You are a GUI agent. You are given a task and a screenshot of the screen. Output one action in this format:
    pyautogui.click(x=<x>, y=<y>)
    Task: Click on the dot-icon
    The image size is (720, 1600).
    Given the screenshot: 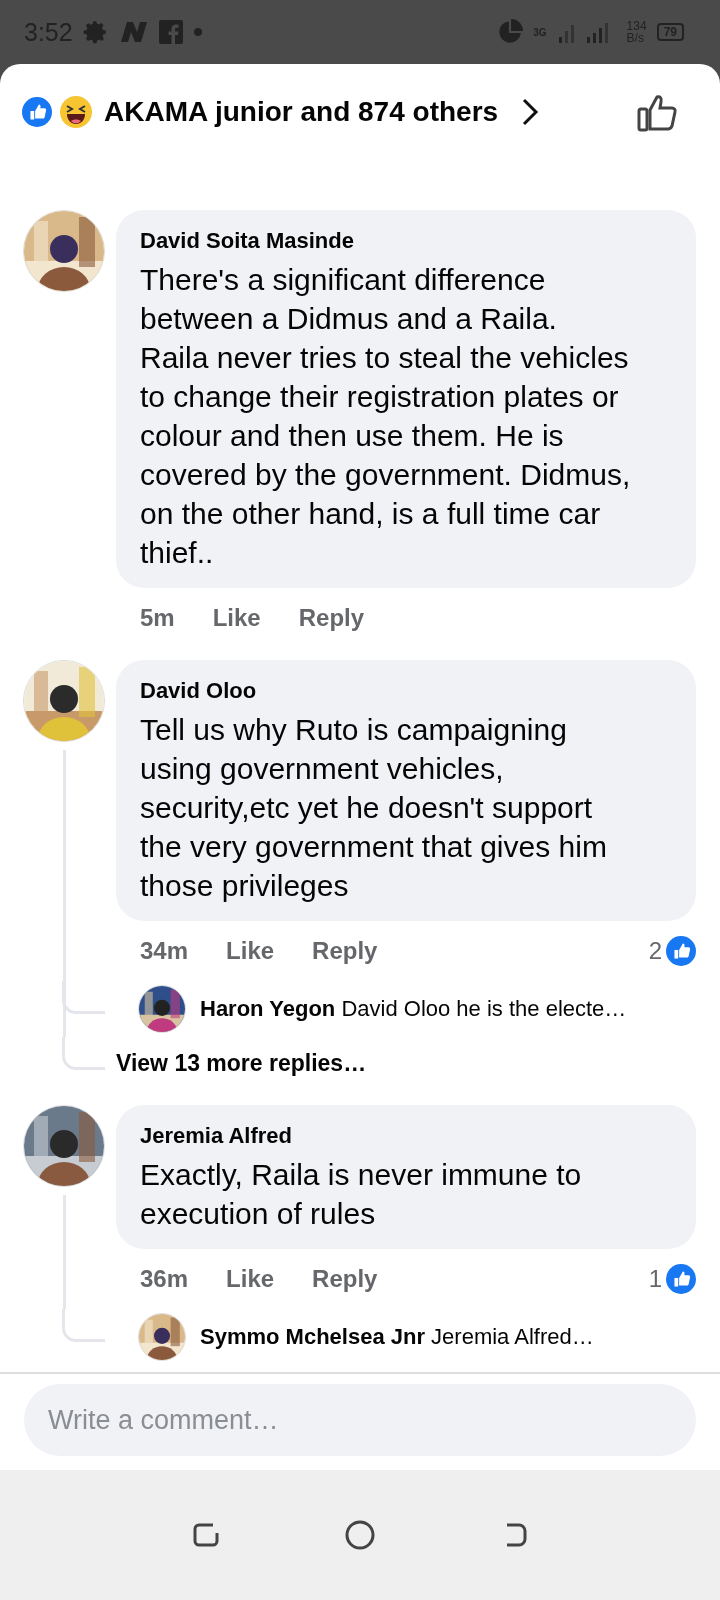 What is the action you would take?
    pyautogui.click(x=197, y=32)
    